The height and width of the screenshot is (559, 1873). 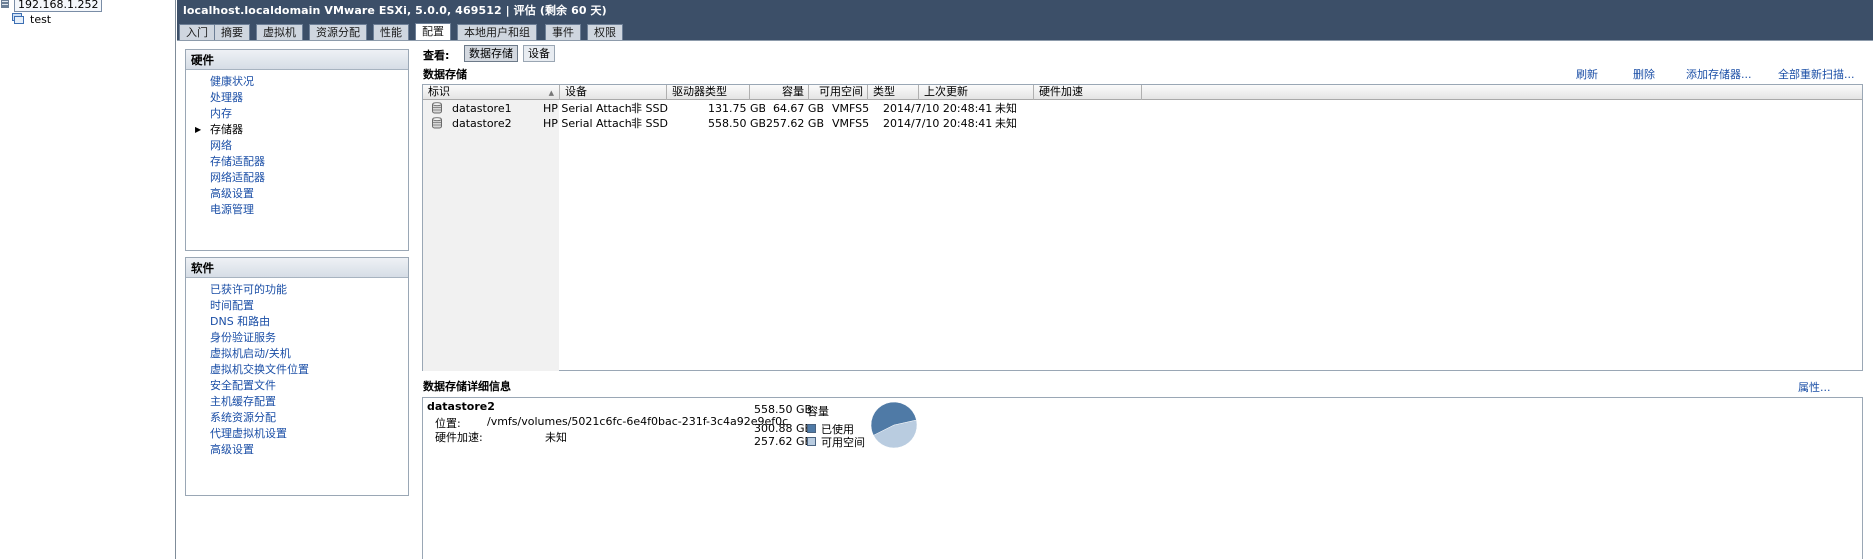 I want to click on cell-identification: datastore2, so click(x=482, y=123).